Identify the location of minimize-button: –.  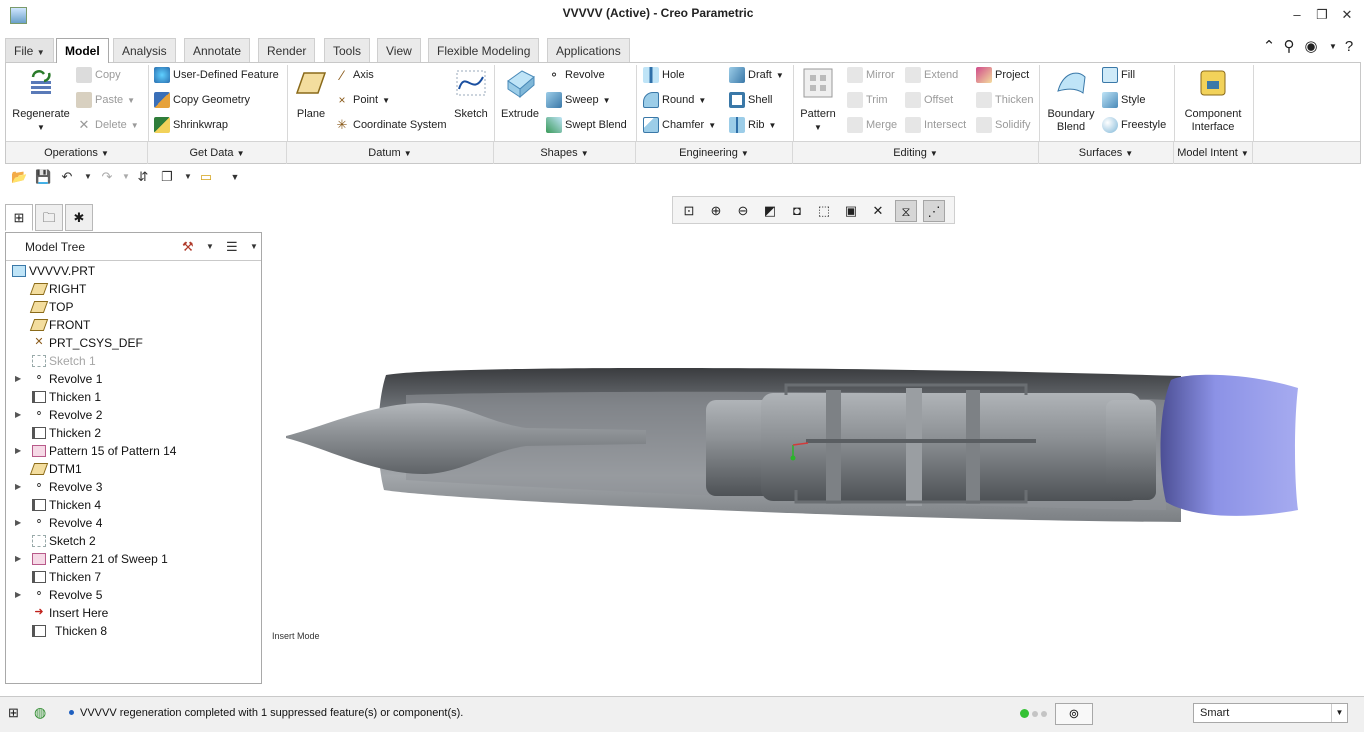
(1297, 15).